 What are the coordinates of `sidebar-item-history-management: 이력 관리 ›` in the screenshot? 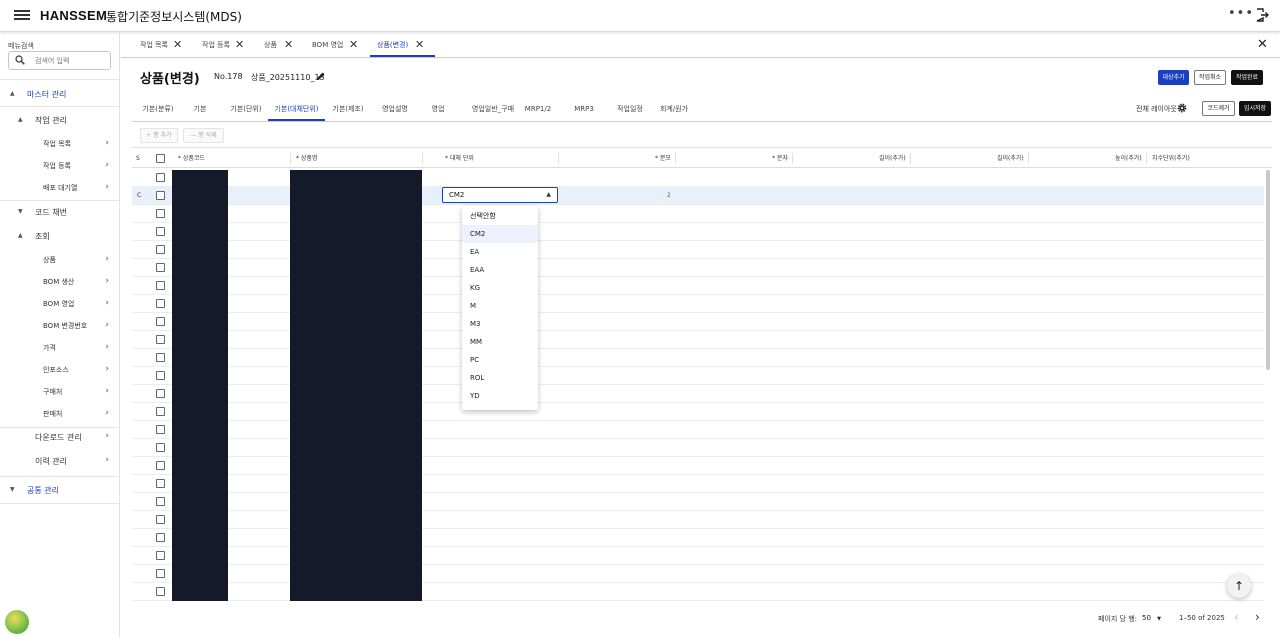 It's located at (59, 462).